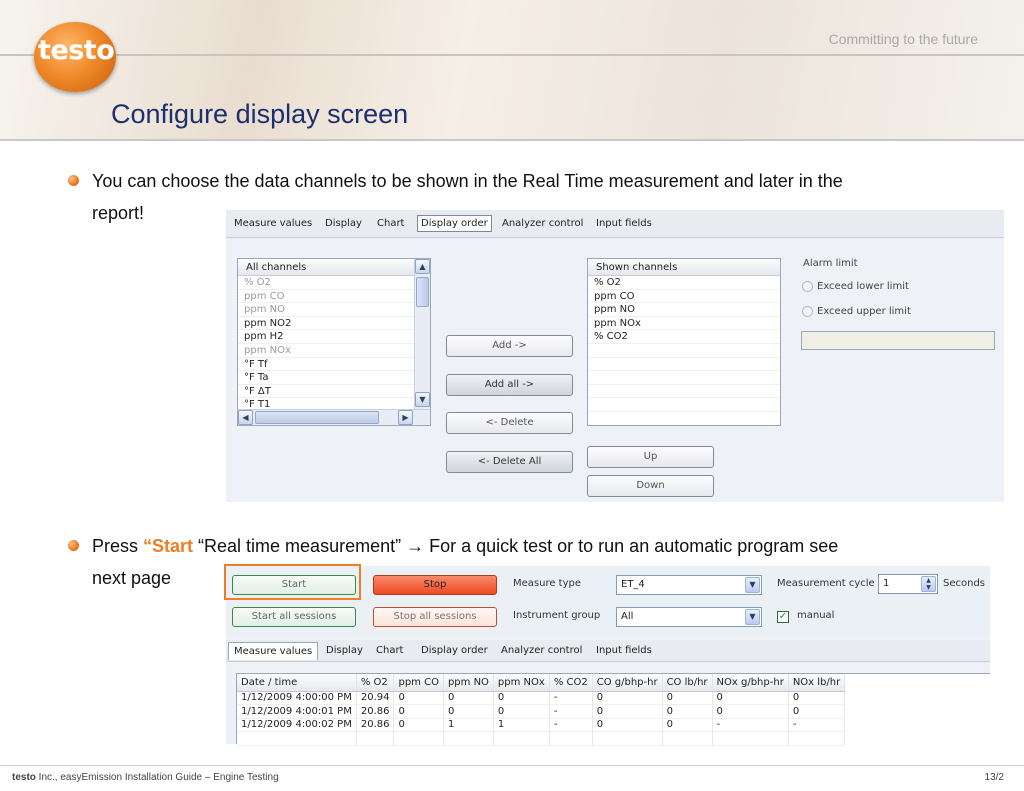  What do you see at coordinates (326, 365) in the screenshot?
I see `all-channels-item: °F Tf` at bounding box center [326, 365].